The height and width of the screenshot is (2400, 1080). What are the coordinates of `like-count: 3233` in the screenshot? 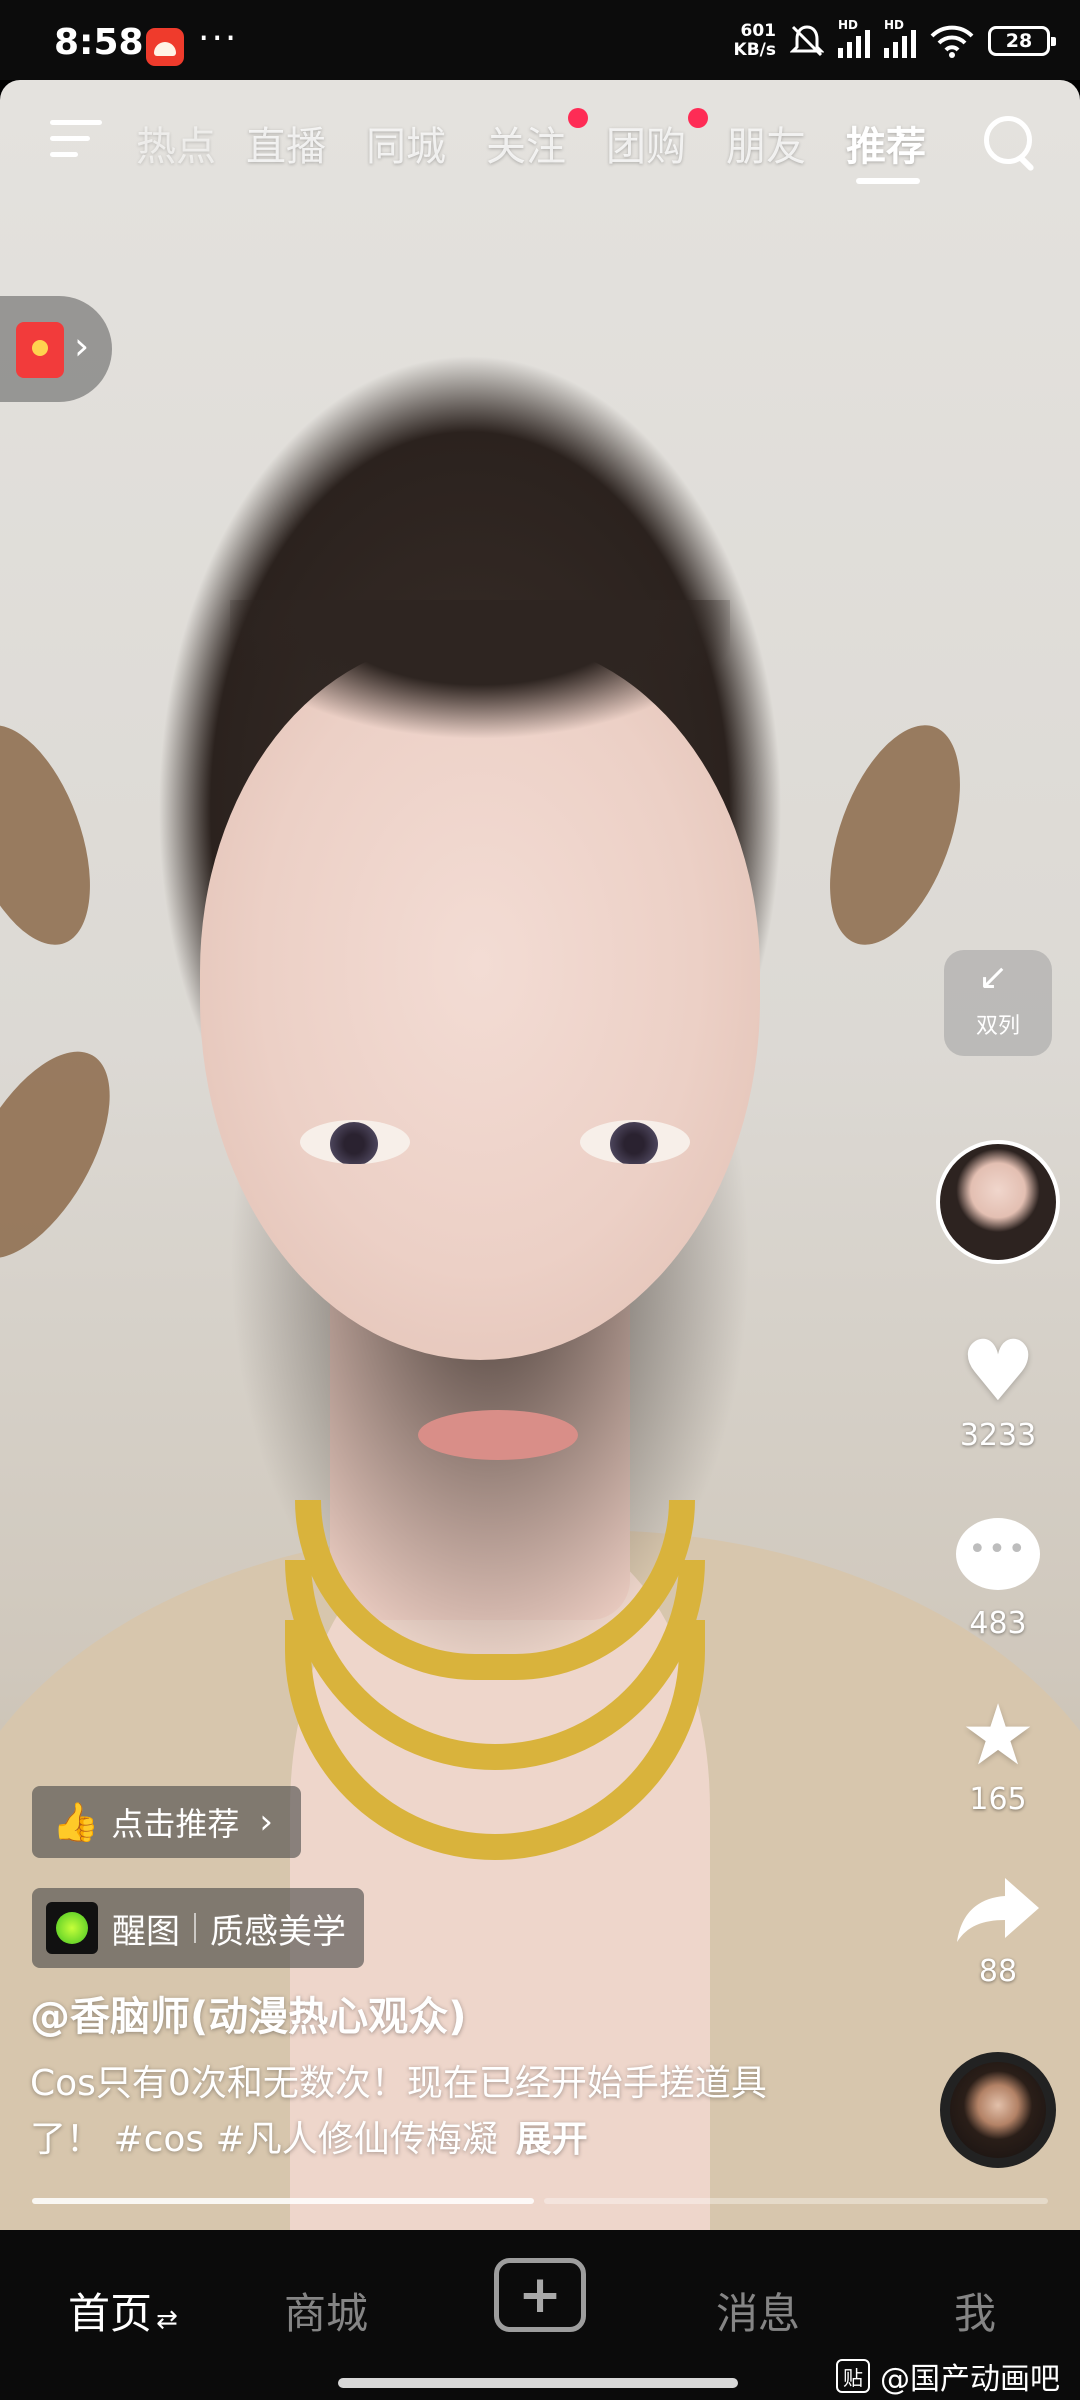 It's located at (998, 1435).